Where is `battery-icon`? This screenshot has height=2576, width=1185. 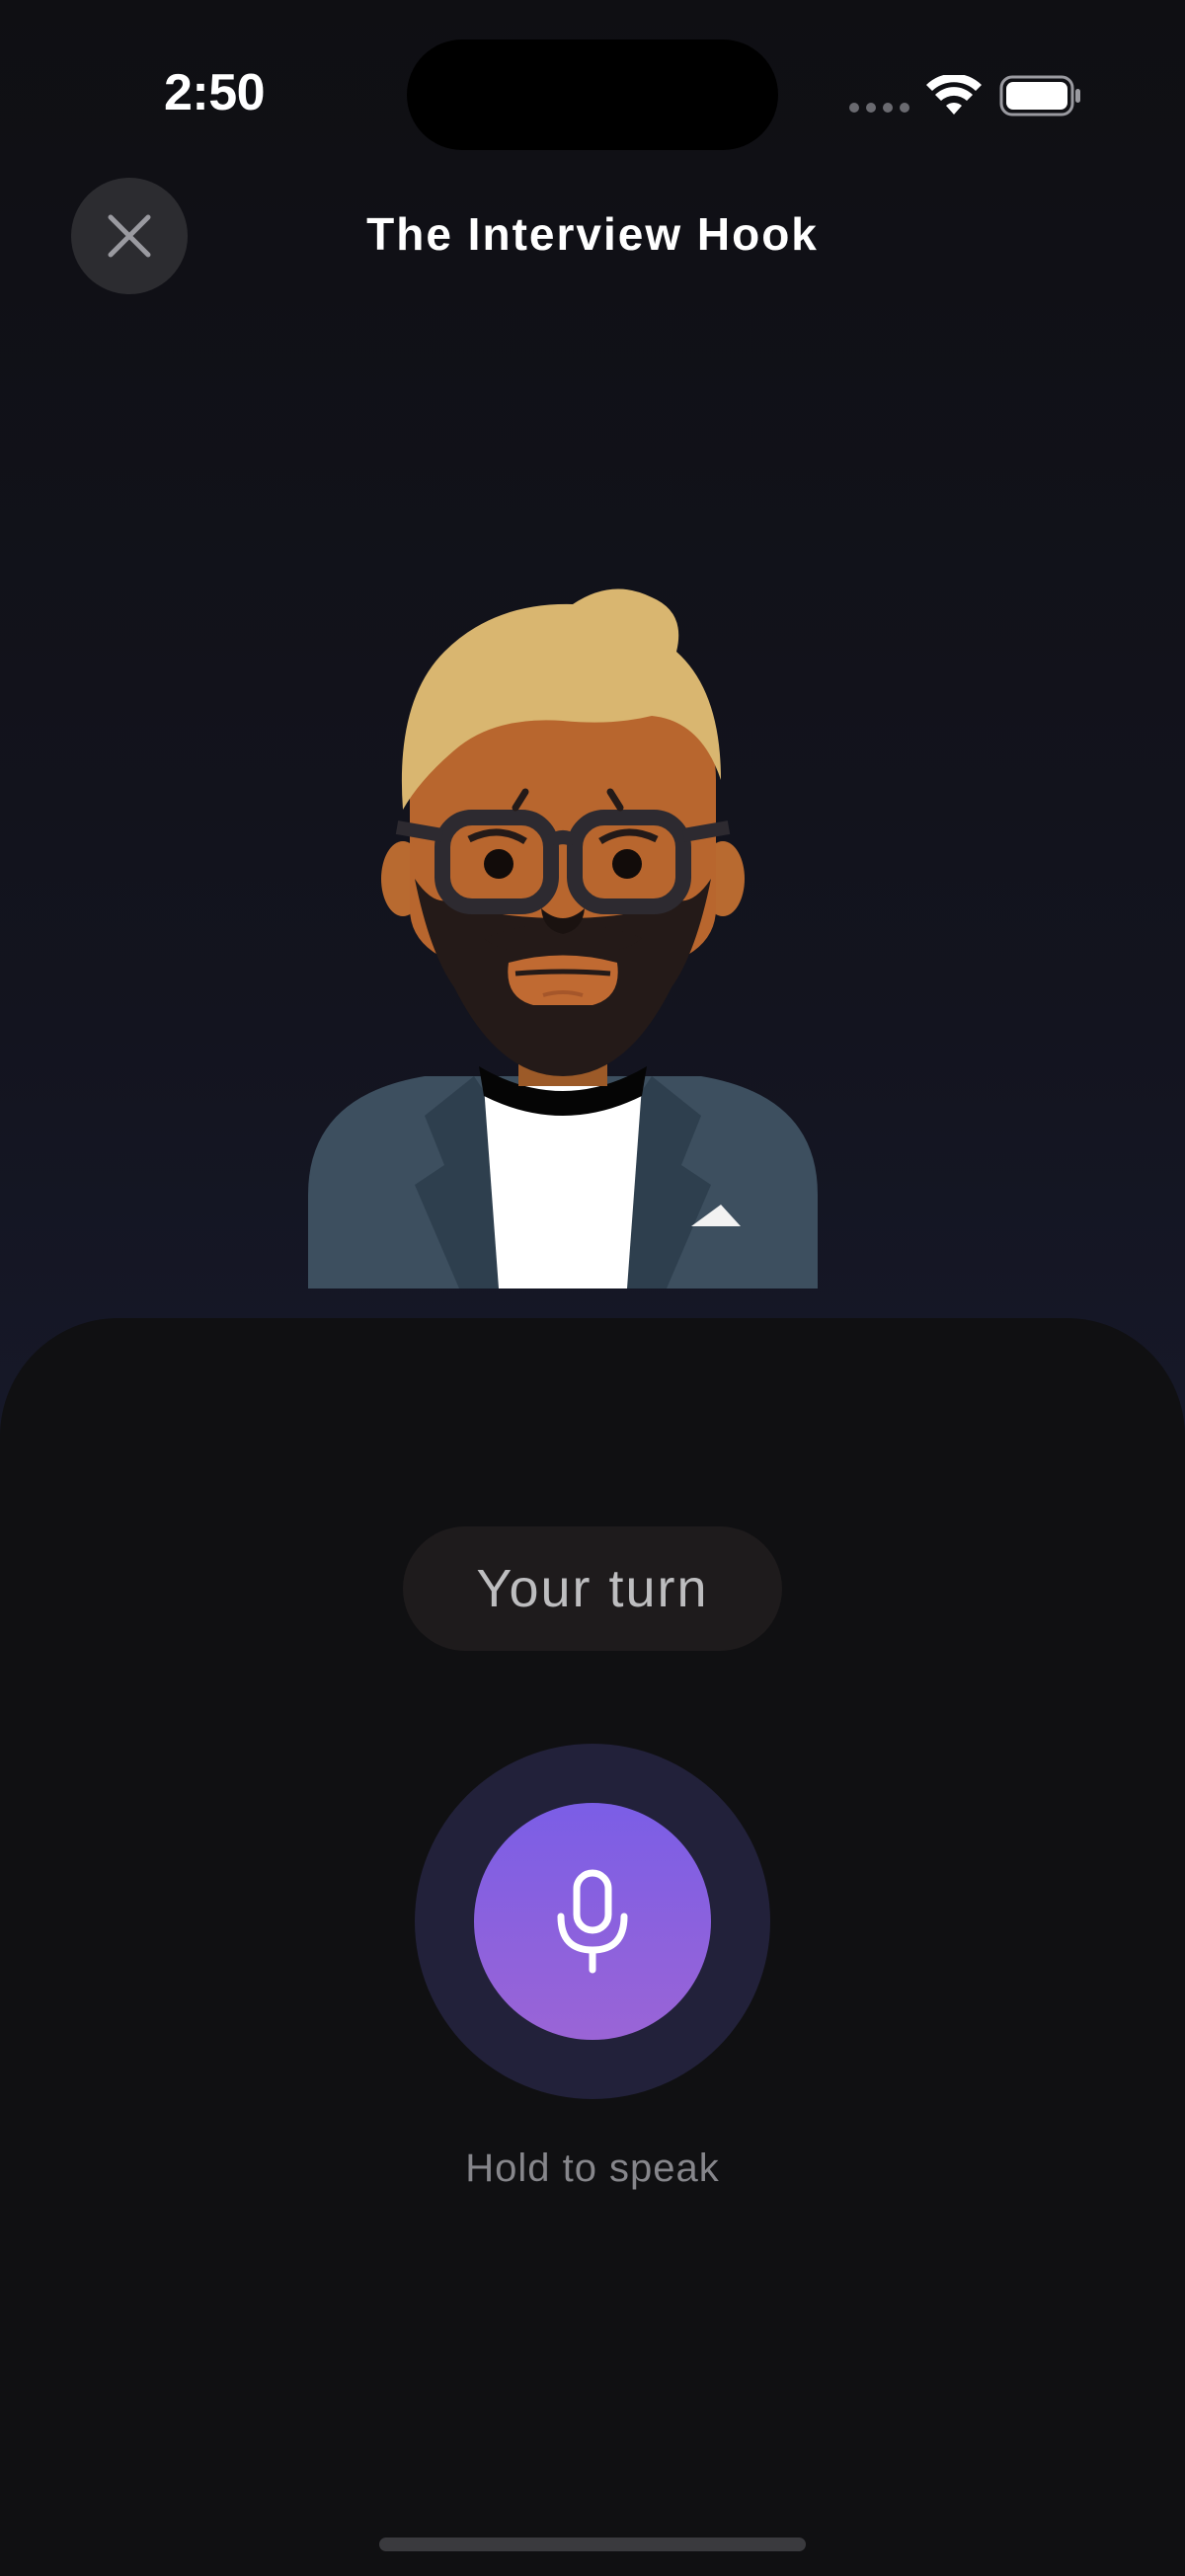 battery-icon is located at coordinates (1040, 96).